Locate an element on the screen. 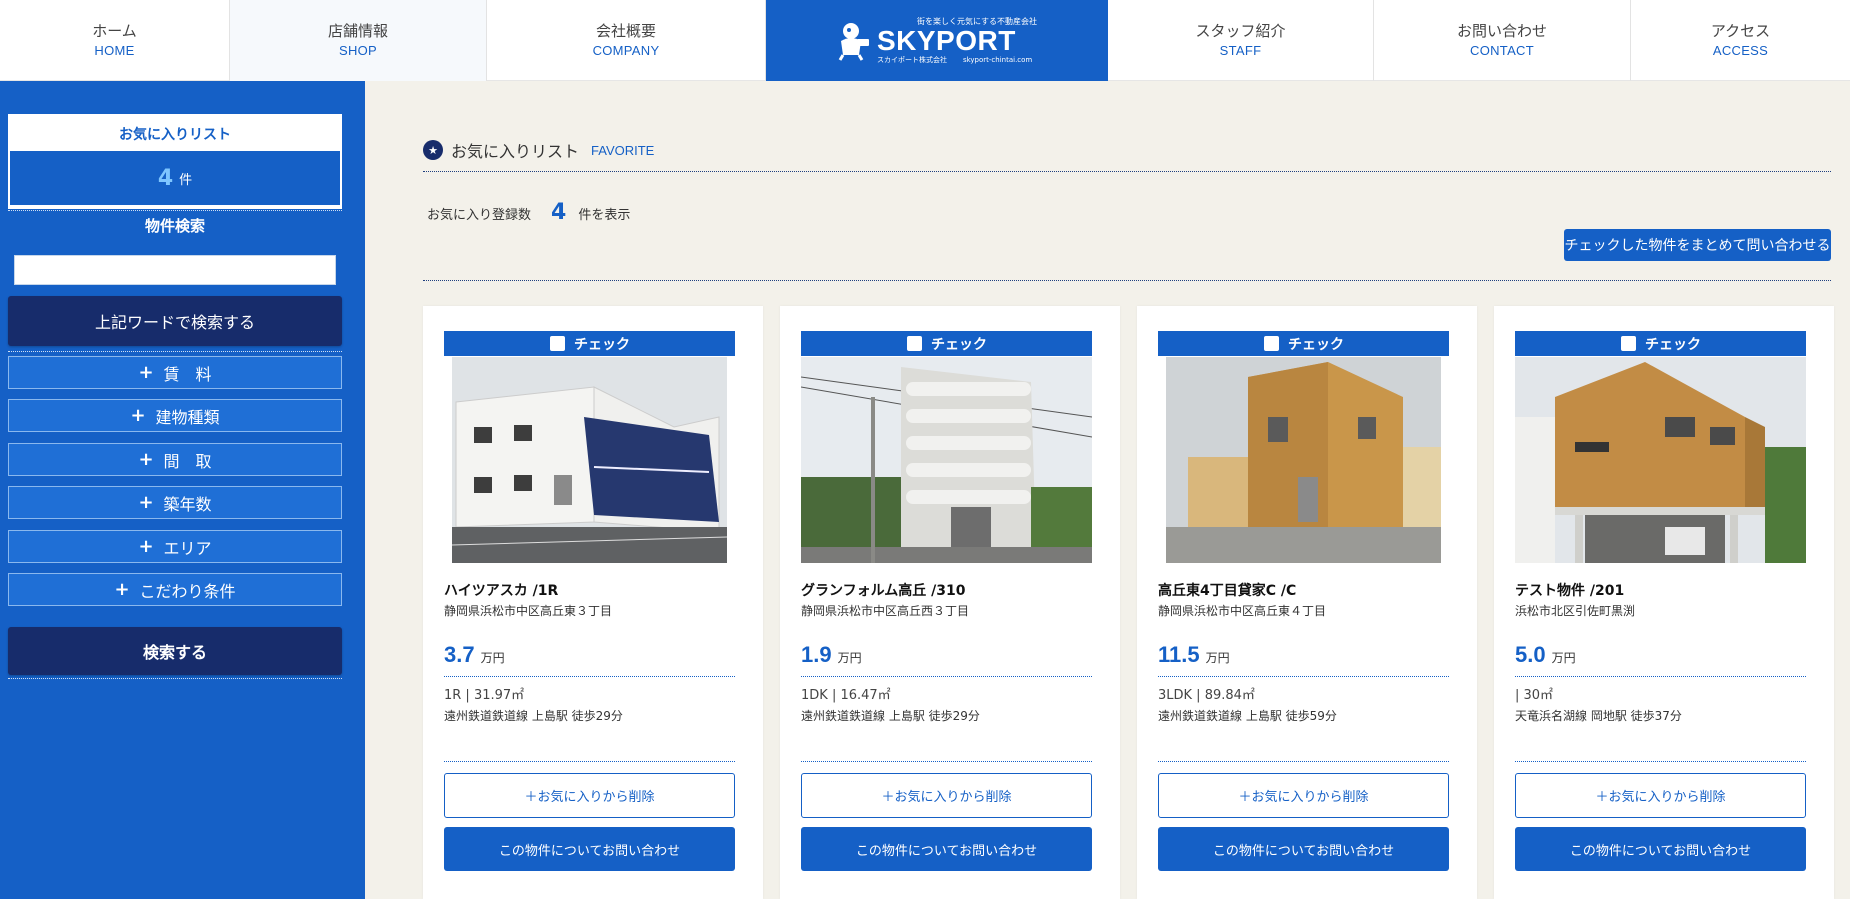 The image size is (1850, 899). search-input is located at coordinates (175, 270).